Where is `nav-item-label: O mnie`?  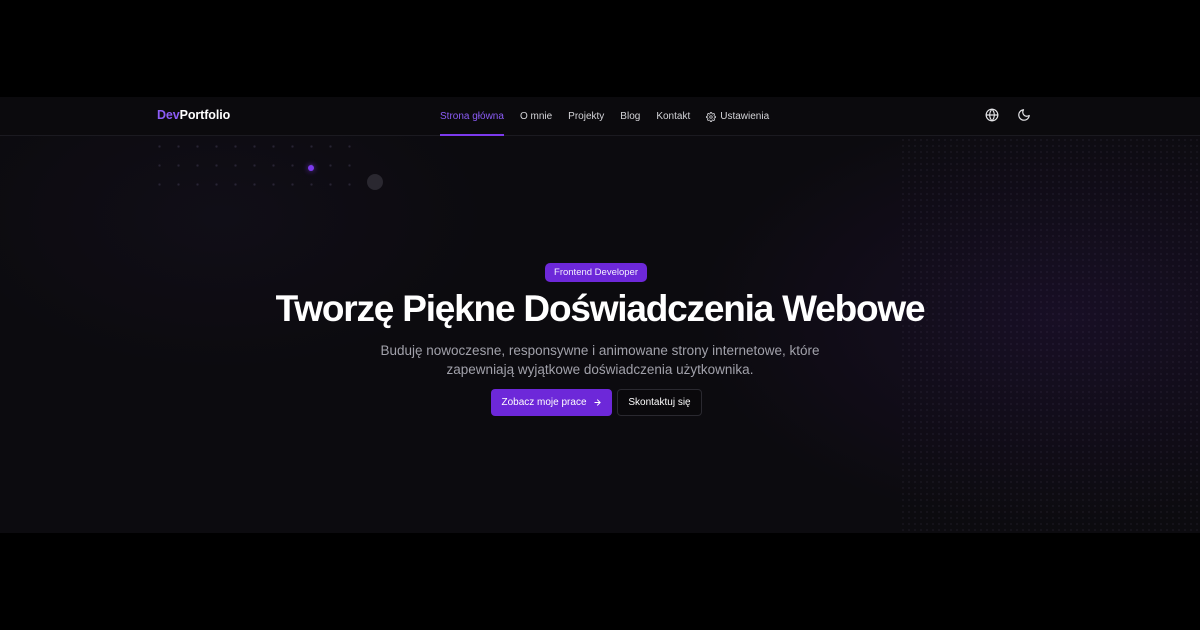
nav-item-label: O mnie is located at coordinates (536, 116).